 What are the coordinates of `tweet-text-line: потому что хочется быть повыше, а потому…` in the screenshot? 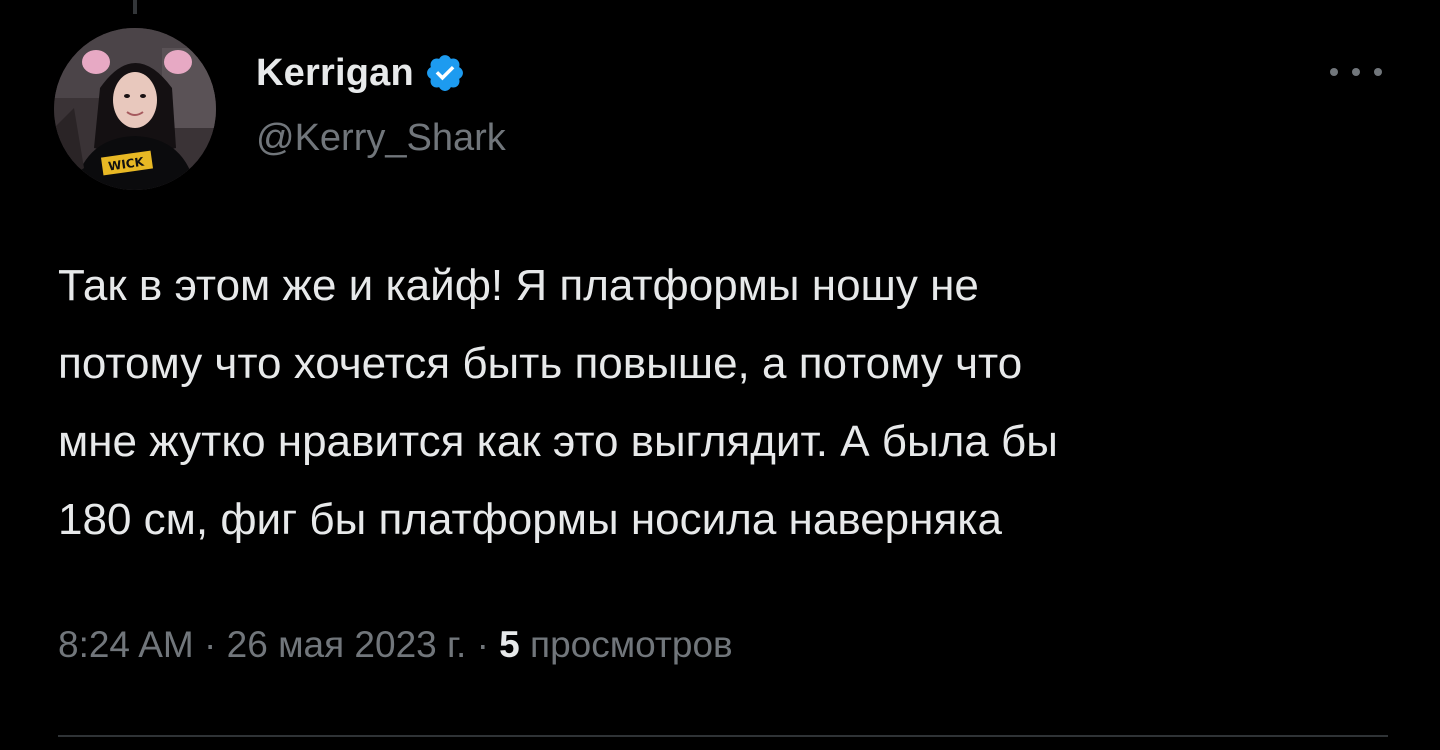 It's located at (540, 363).